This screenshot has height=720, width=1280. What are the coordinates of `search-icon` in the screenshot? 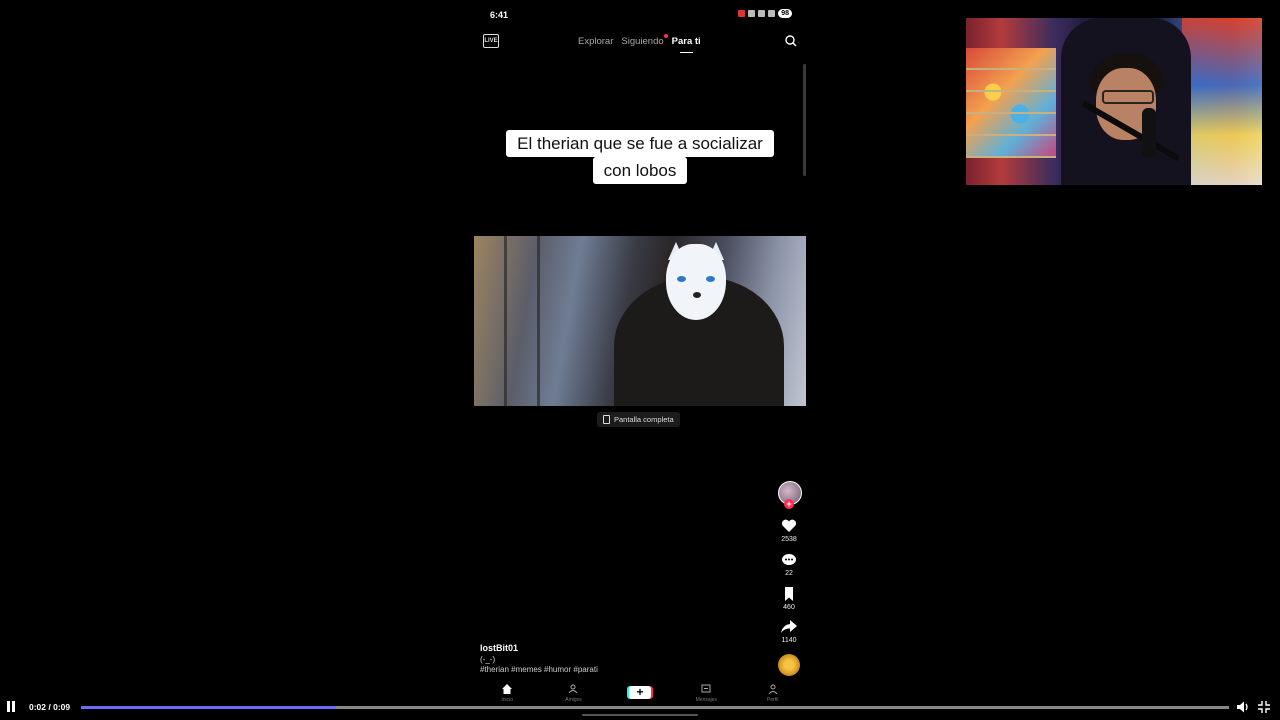 It's located at (791, 41).